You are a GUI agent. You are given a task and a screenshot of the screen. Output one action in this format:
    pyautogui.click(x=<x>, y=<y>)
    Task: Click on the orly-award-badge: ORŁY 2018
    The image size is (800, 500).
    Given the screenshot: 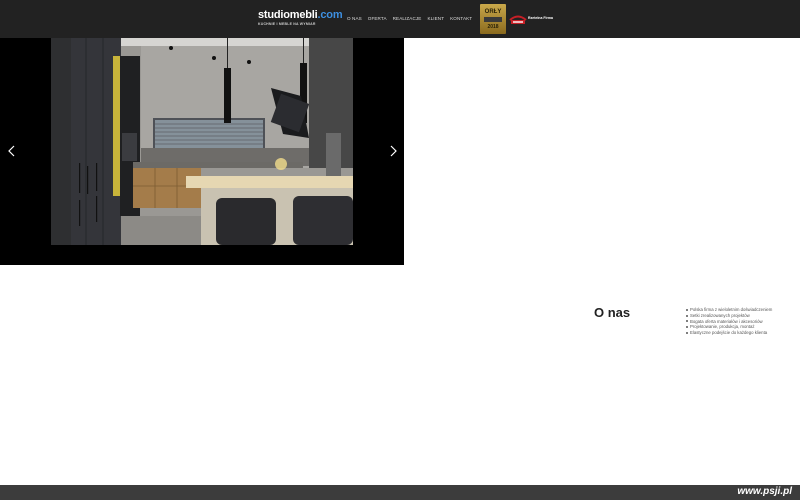 What is the action you would take?
    pyautogui.click(x=493, y=19)
    